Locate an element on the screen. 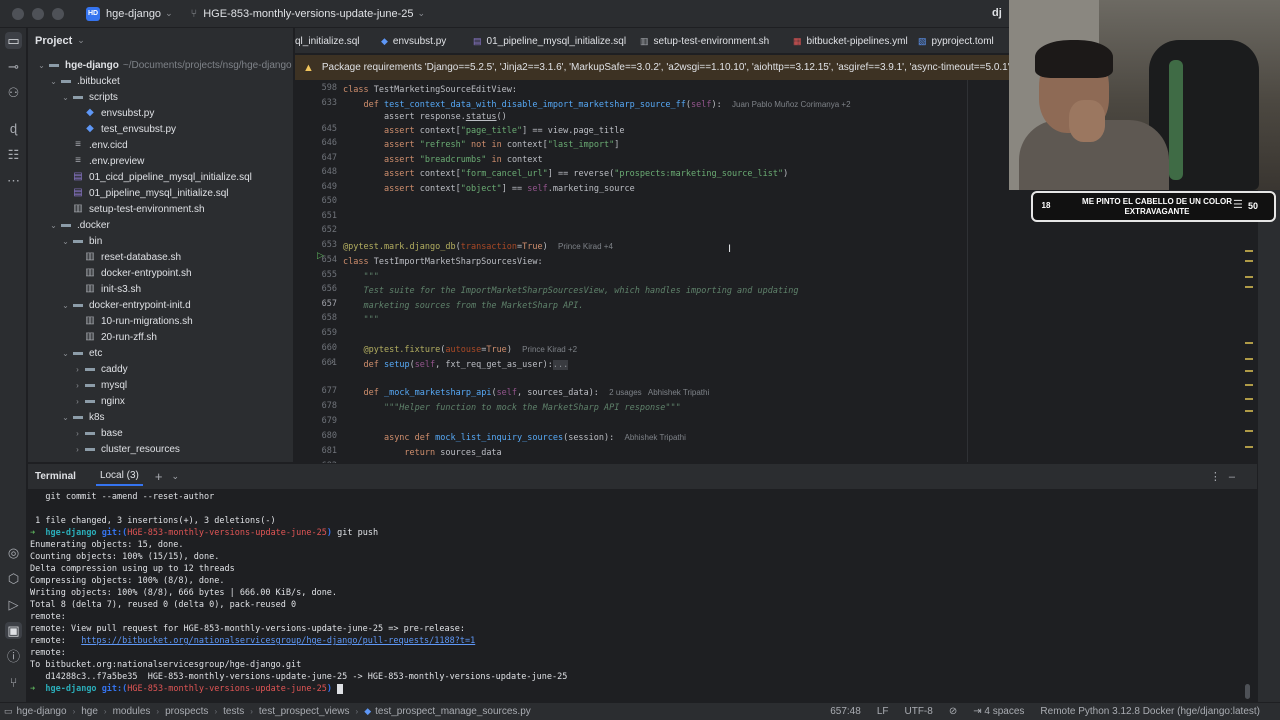 The image size is (1280, 720). terminal-tab-local: Local (3) is located at coordinates (119, 476).